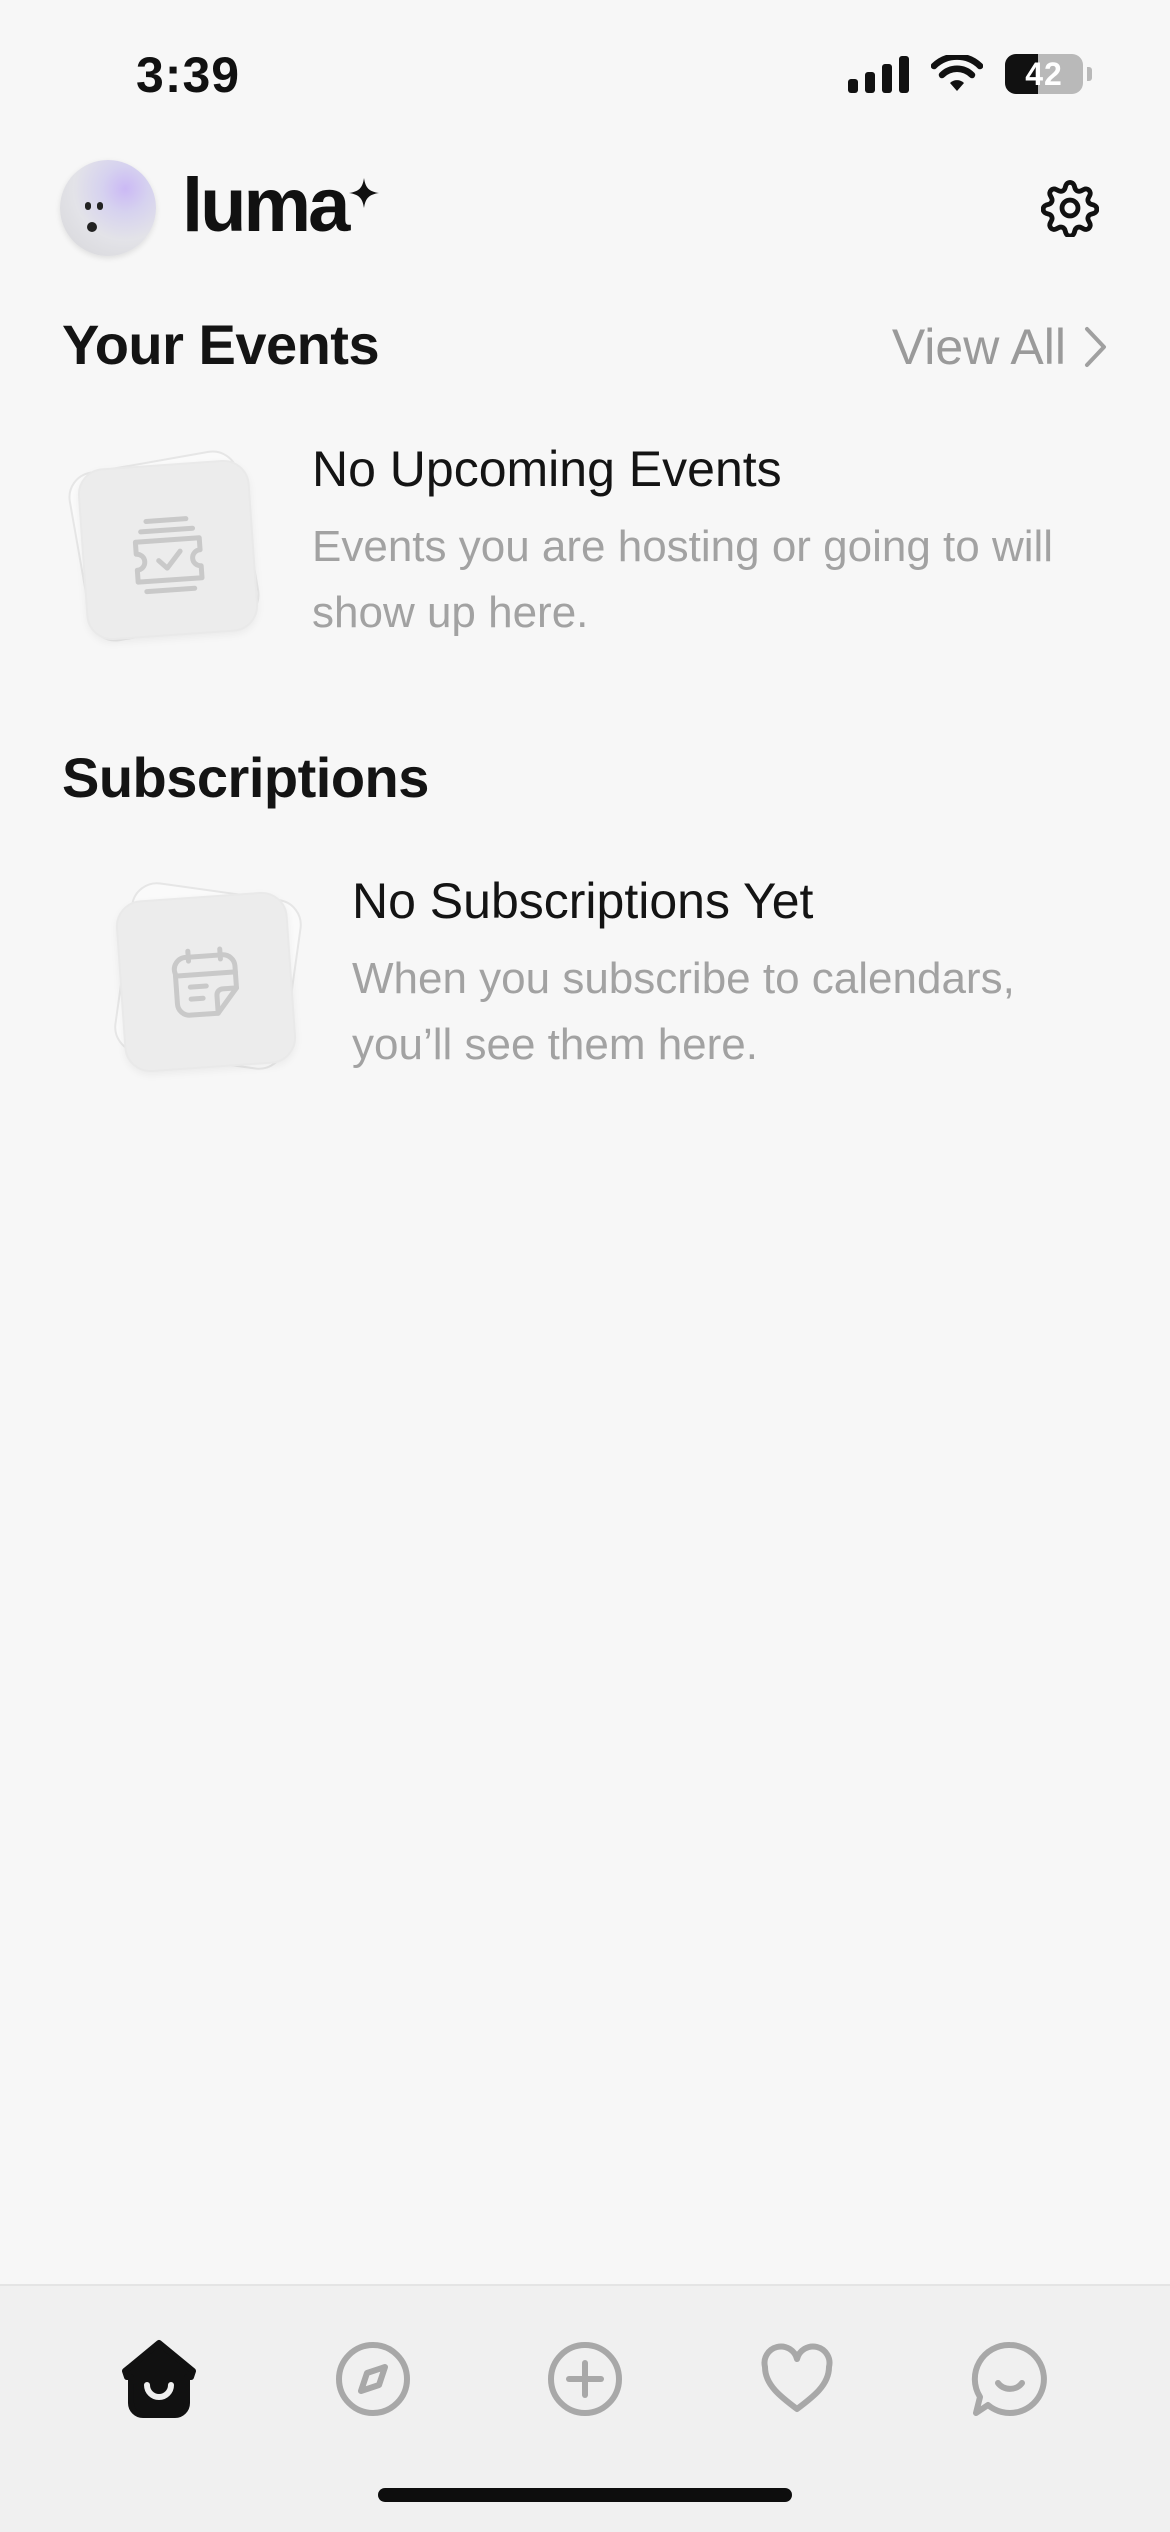 This screenshot has width=1170, height=2532. What do you see at coordinates (683, 978) in the screenshot?
I see `no-subscriptions-description-line-1: When you subscribe to calendars,` at bounding box center [683, 978].